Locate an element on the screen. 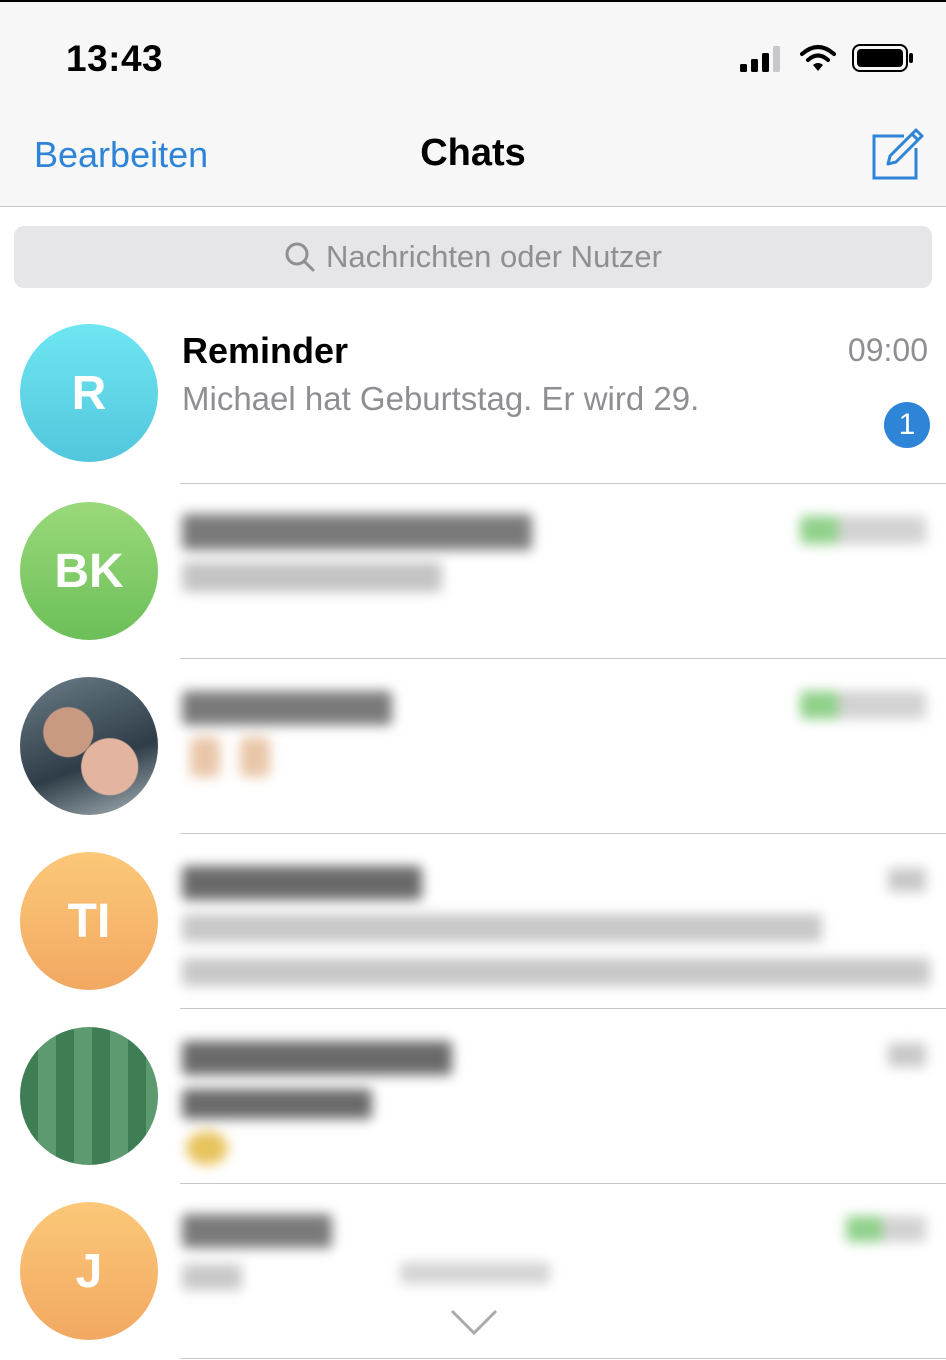 The image size is (946, 1360). search-input: Nachrichten oder Nutzer is located at coordinates (473, 257).